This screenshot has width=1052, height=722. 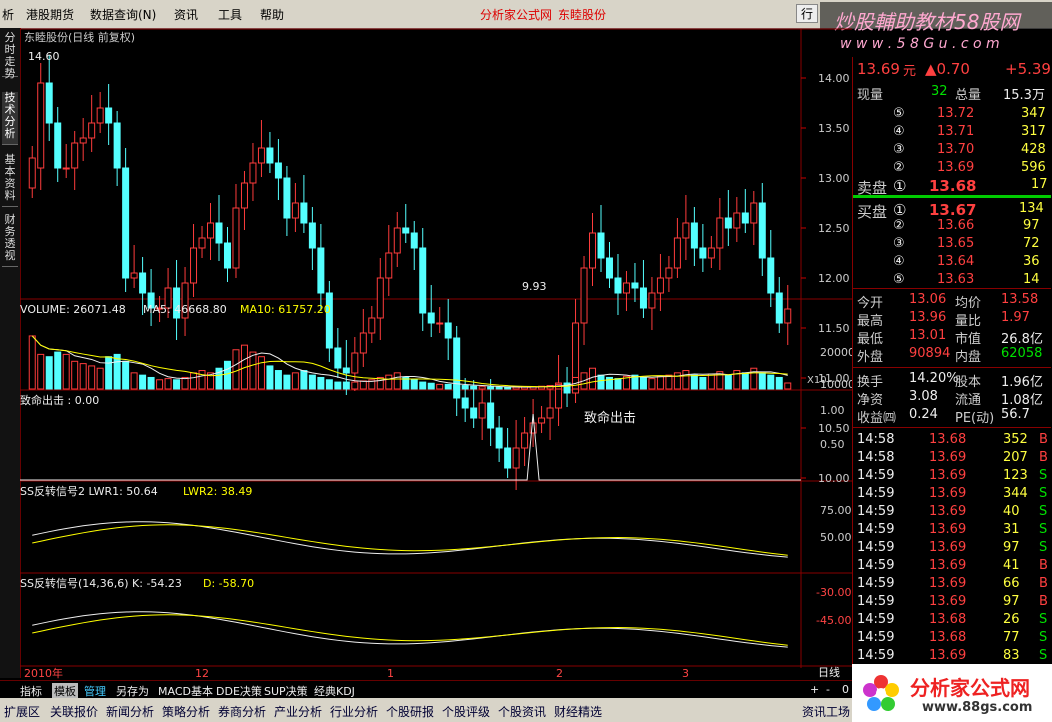 What do you see at coordinates (923, 414) in the screenshot?
I see `stat-value: 0.24` at bounding box center [923, 414].